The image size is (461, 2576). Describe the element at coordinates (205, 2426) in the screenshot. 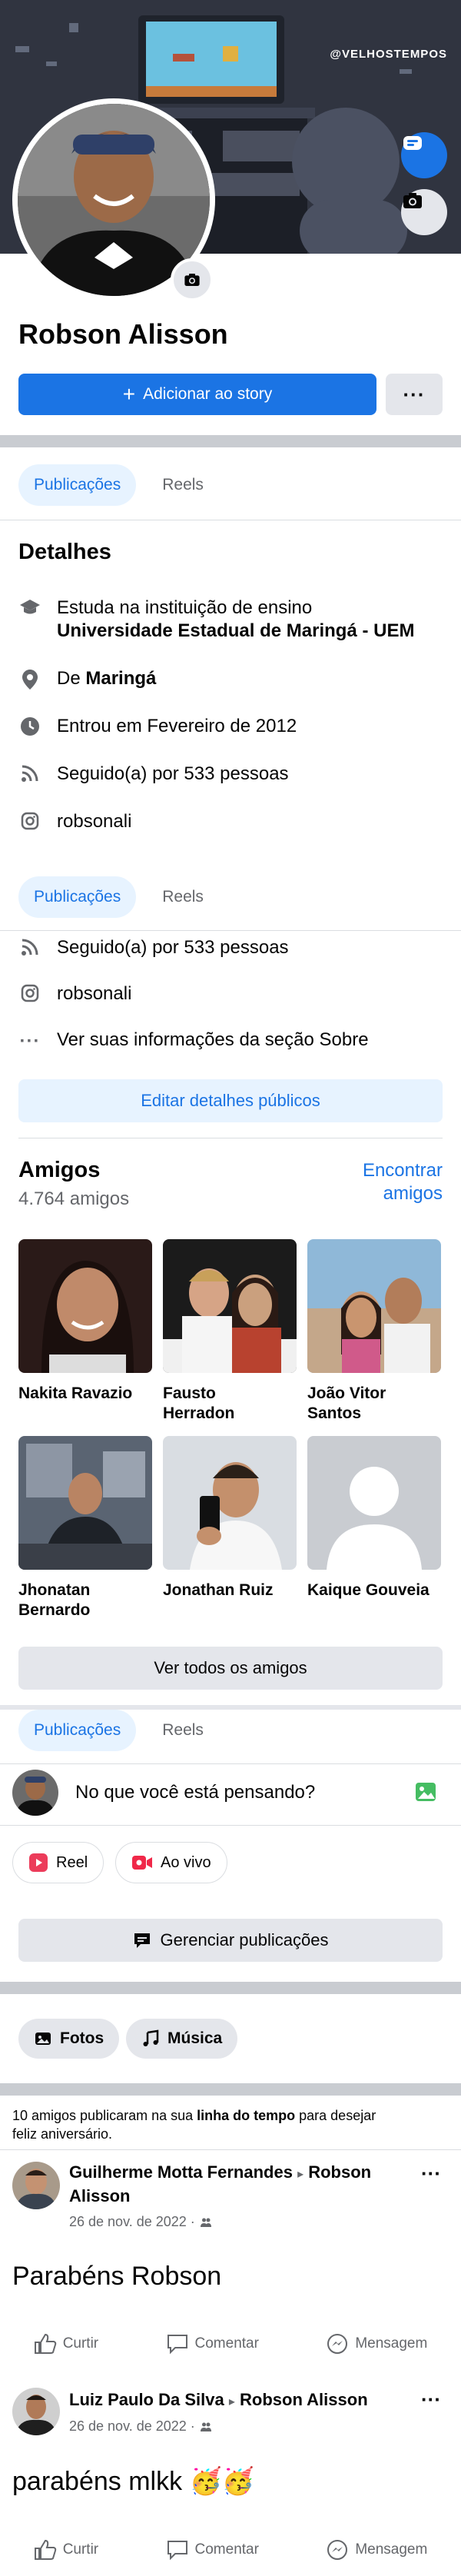

I see `friends-audience-icon` at that location.